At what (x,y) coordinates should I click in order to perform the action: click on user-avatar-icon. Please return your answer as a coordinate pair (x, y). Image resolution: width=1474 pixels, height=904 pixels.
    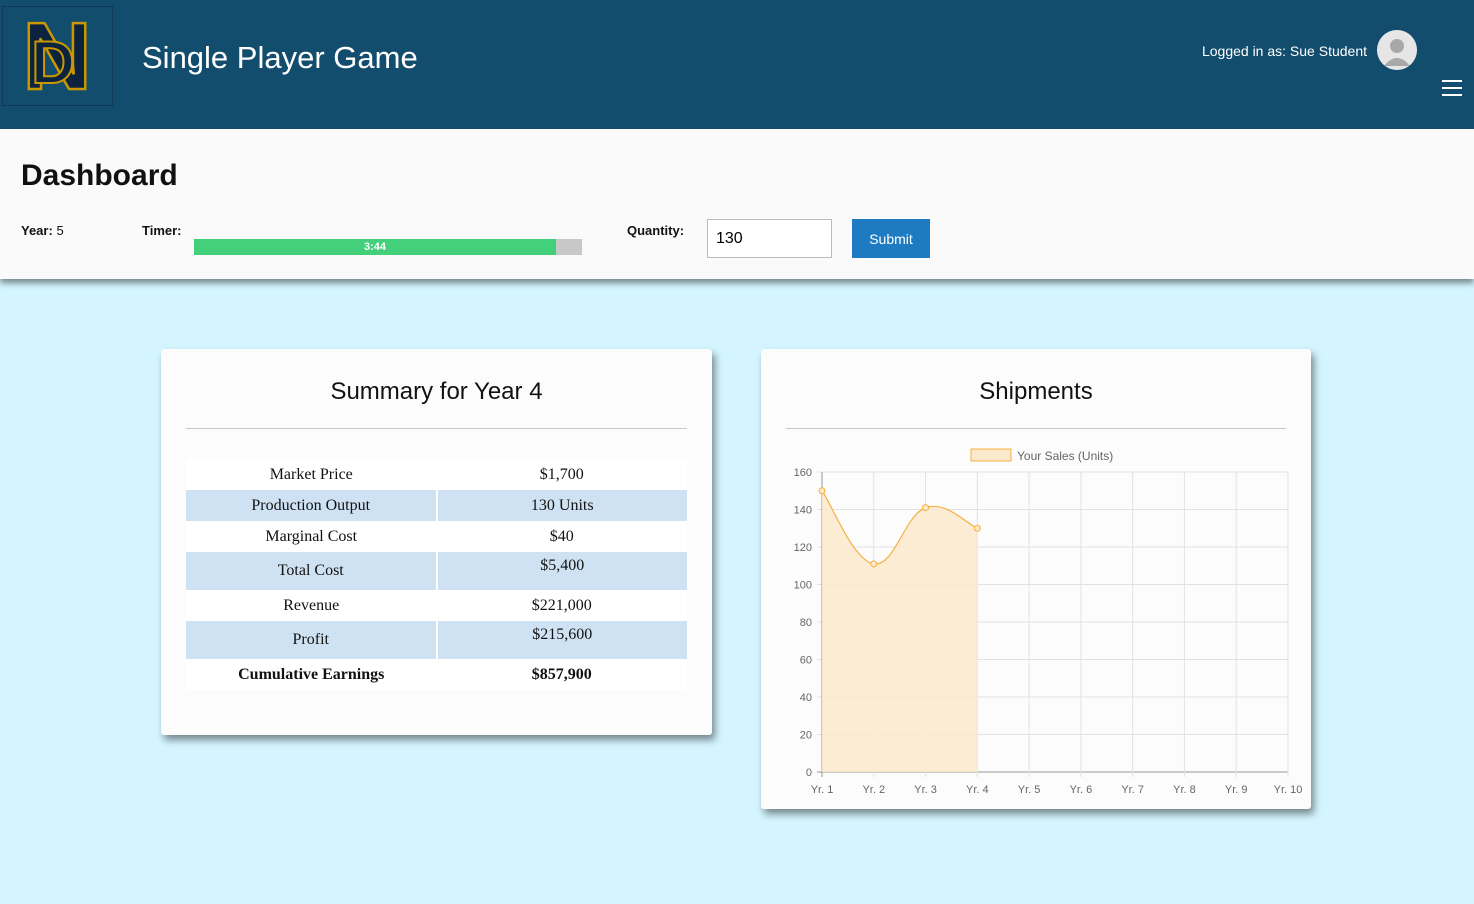
    Looking at the image, I should click on (1397, 50).